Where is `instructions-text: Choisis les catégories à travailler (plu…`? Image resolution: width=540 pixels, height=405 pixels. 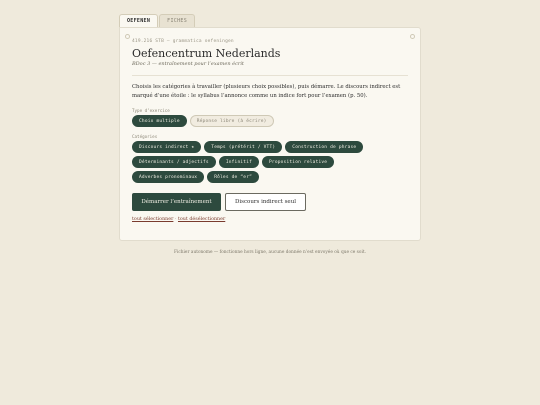 instructions-text: Choisis les catégories à travailler (plu… is located at coordinates (266, 91).